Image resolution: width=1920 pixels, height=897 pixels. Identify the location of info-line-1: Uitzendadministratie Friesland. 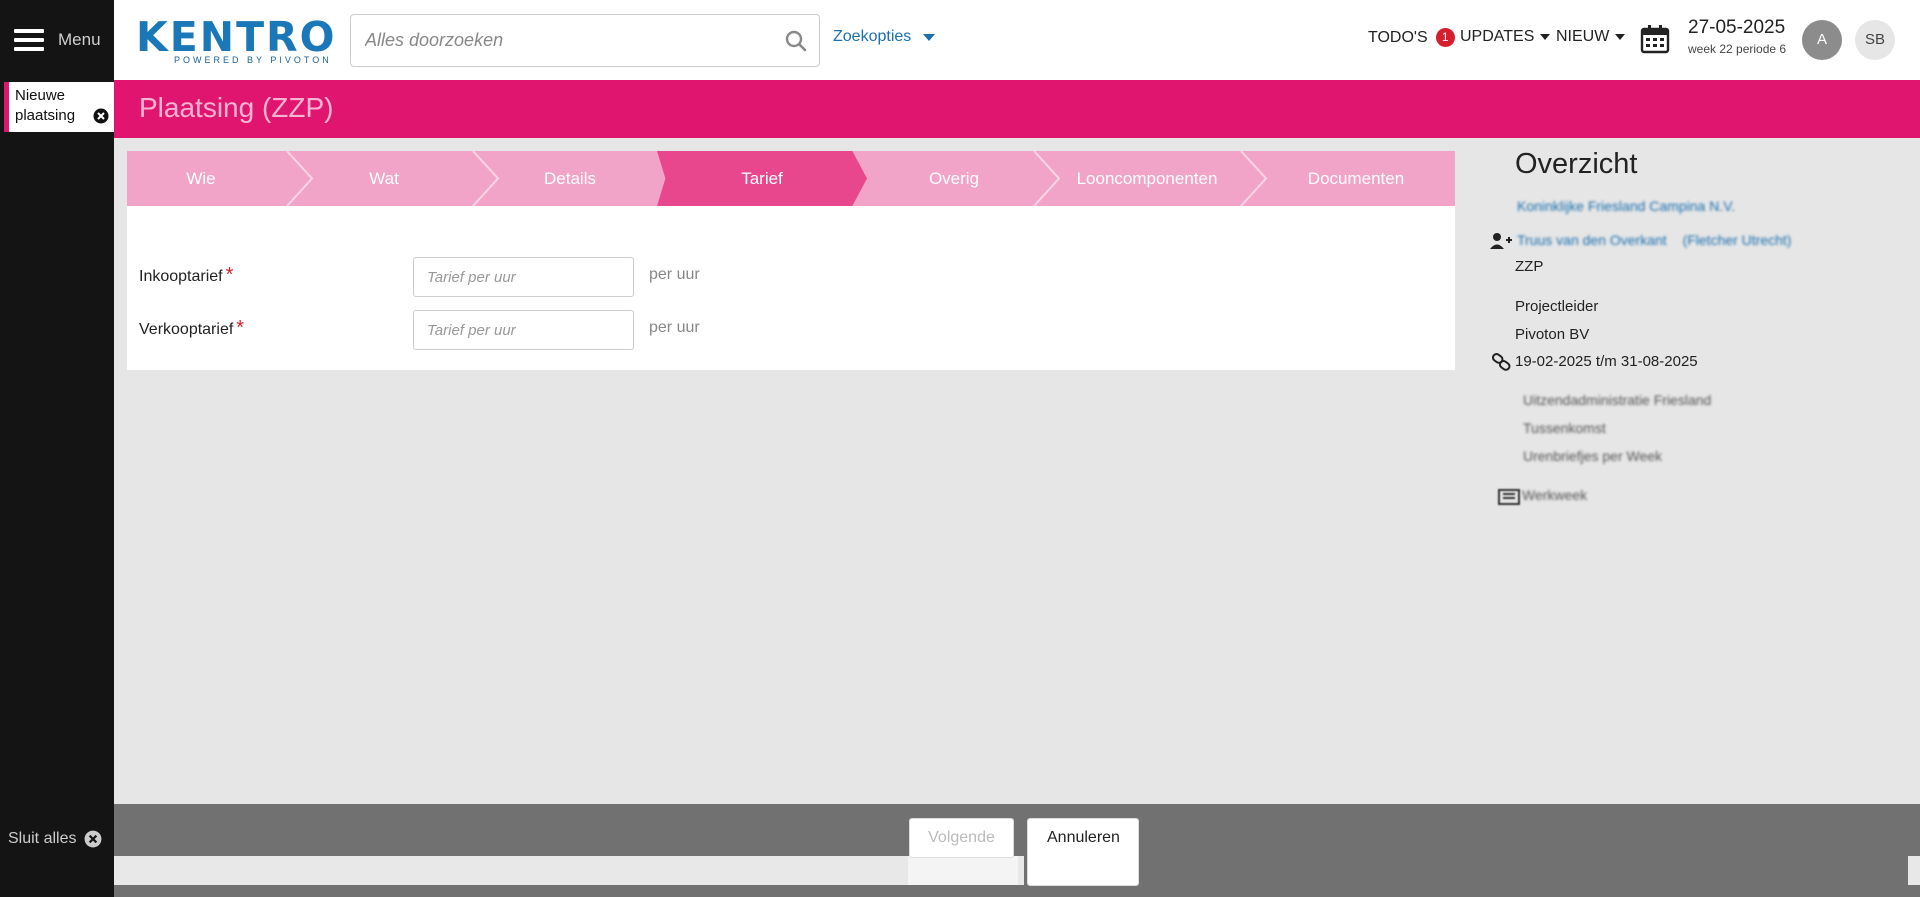
(1617, 400).